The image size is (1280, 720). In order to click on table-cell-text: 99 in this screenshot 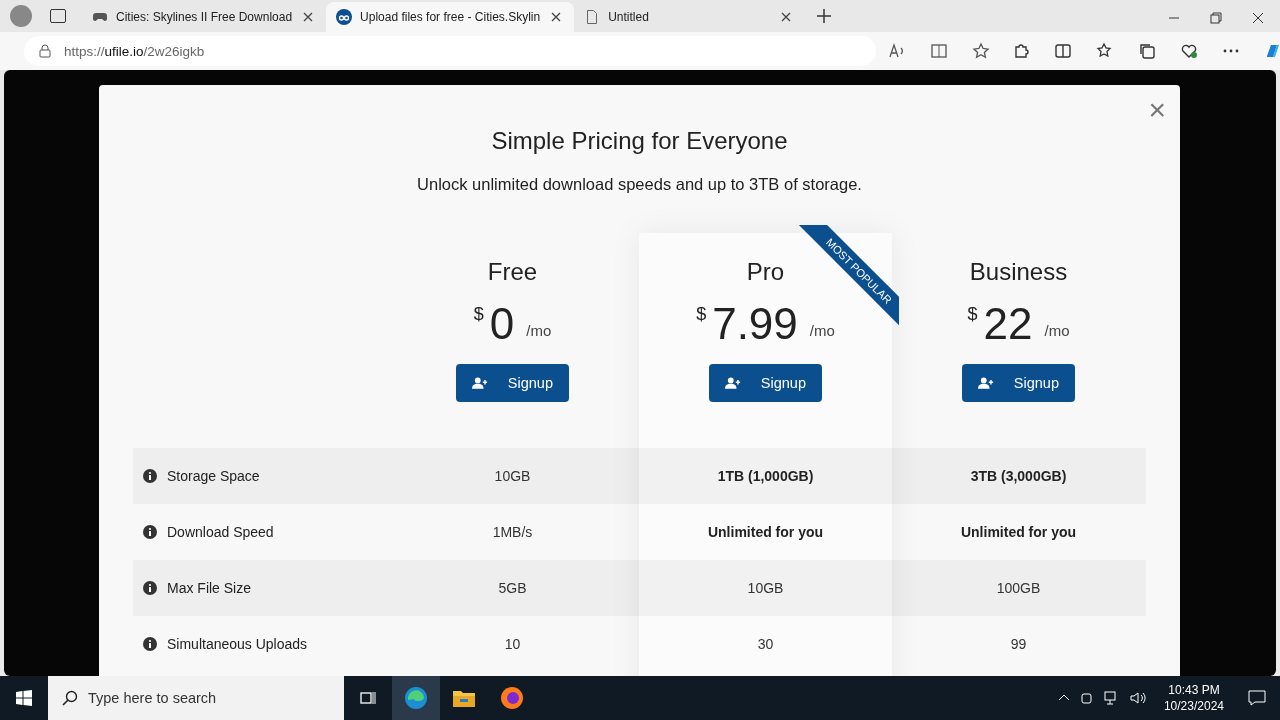, I will do `click(1018, 644)`.